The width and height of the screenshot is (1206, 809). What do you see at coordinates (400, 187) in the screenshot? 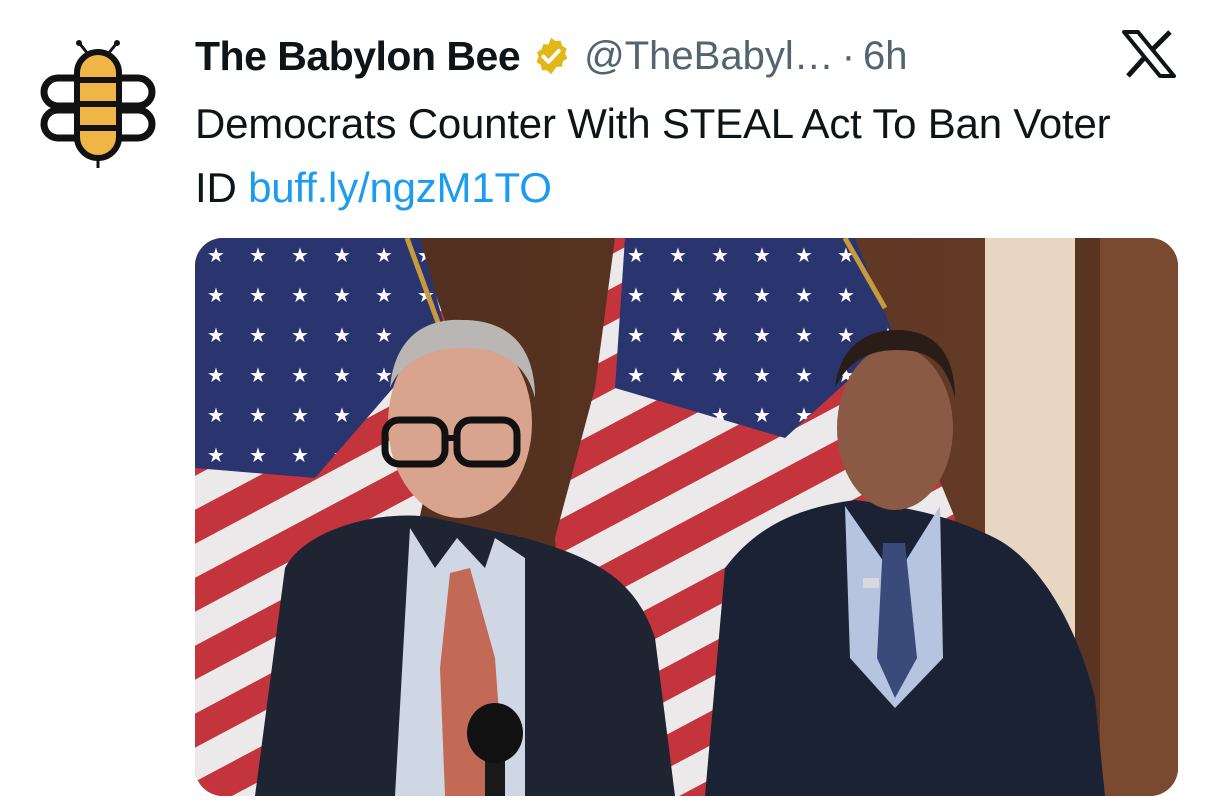
I see `tweet-link: buff.ly/ngzM1TO` at bounding box center [400, 187].